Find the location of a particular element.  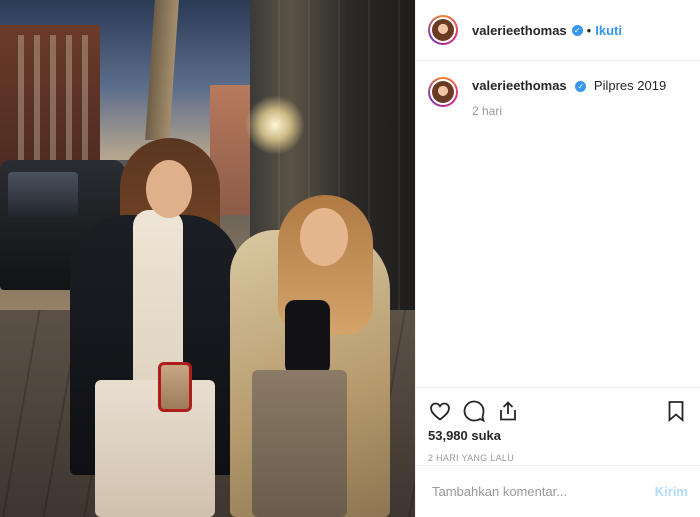

action-icons is located at coordinates (558, 411).